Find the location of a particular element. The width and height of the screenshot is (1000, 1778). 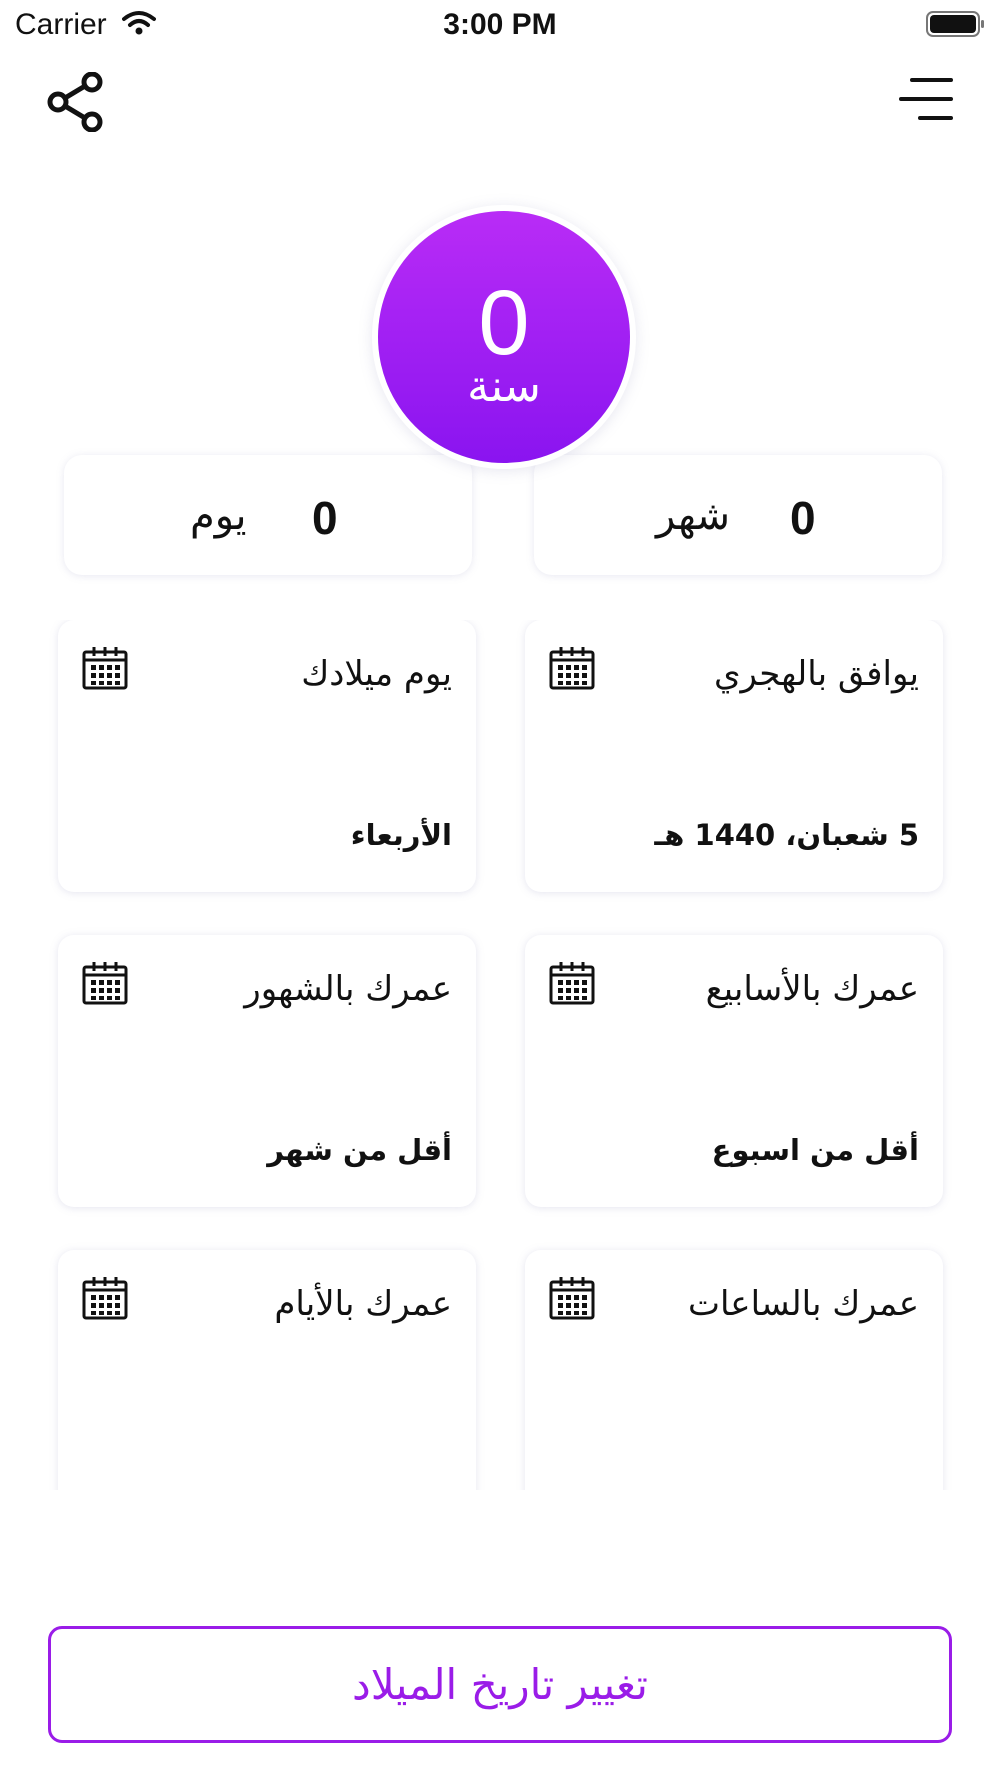

days-value: 0 is located at coordinates (325, 518).